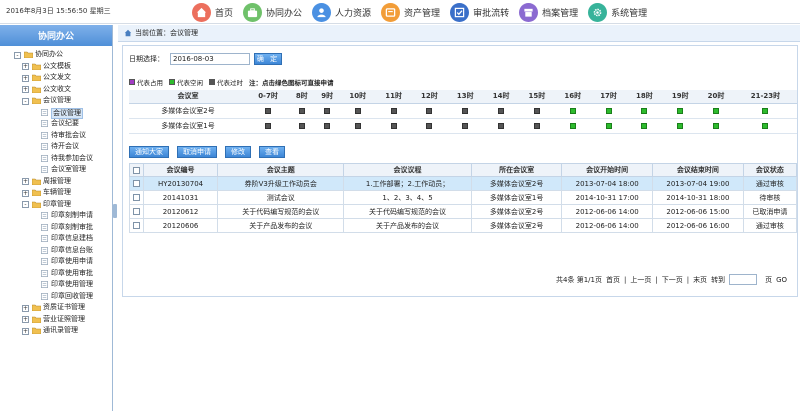 This screenshot has height=411, width=800. I want to click on breadcrumb-current: 会议管理, so click(184, 33).